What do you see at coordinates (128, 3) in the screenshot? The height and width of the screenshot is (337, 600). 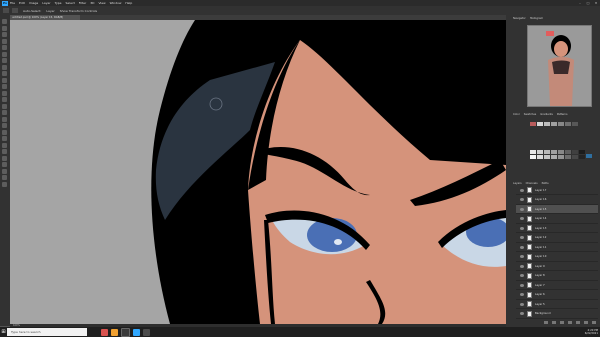 I see `menu-help: Help` at bounding box center [128, 3].